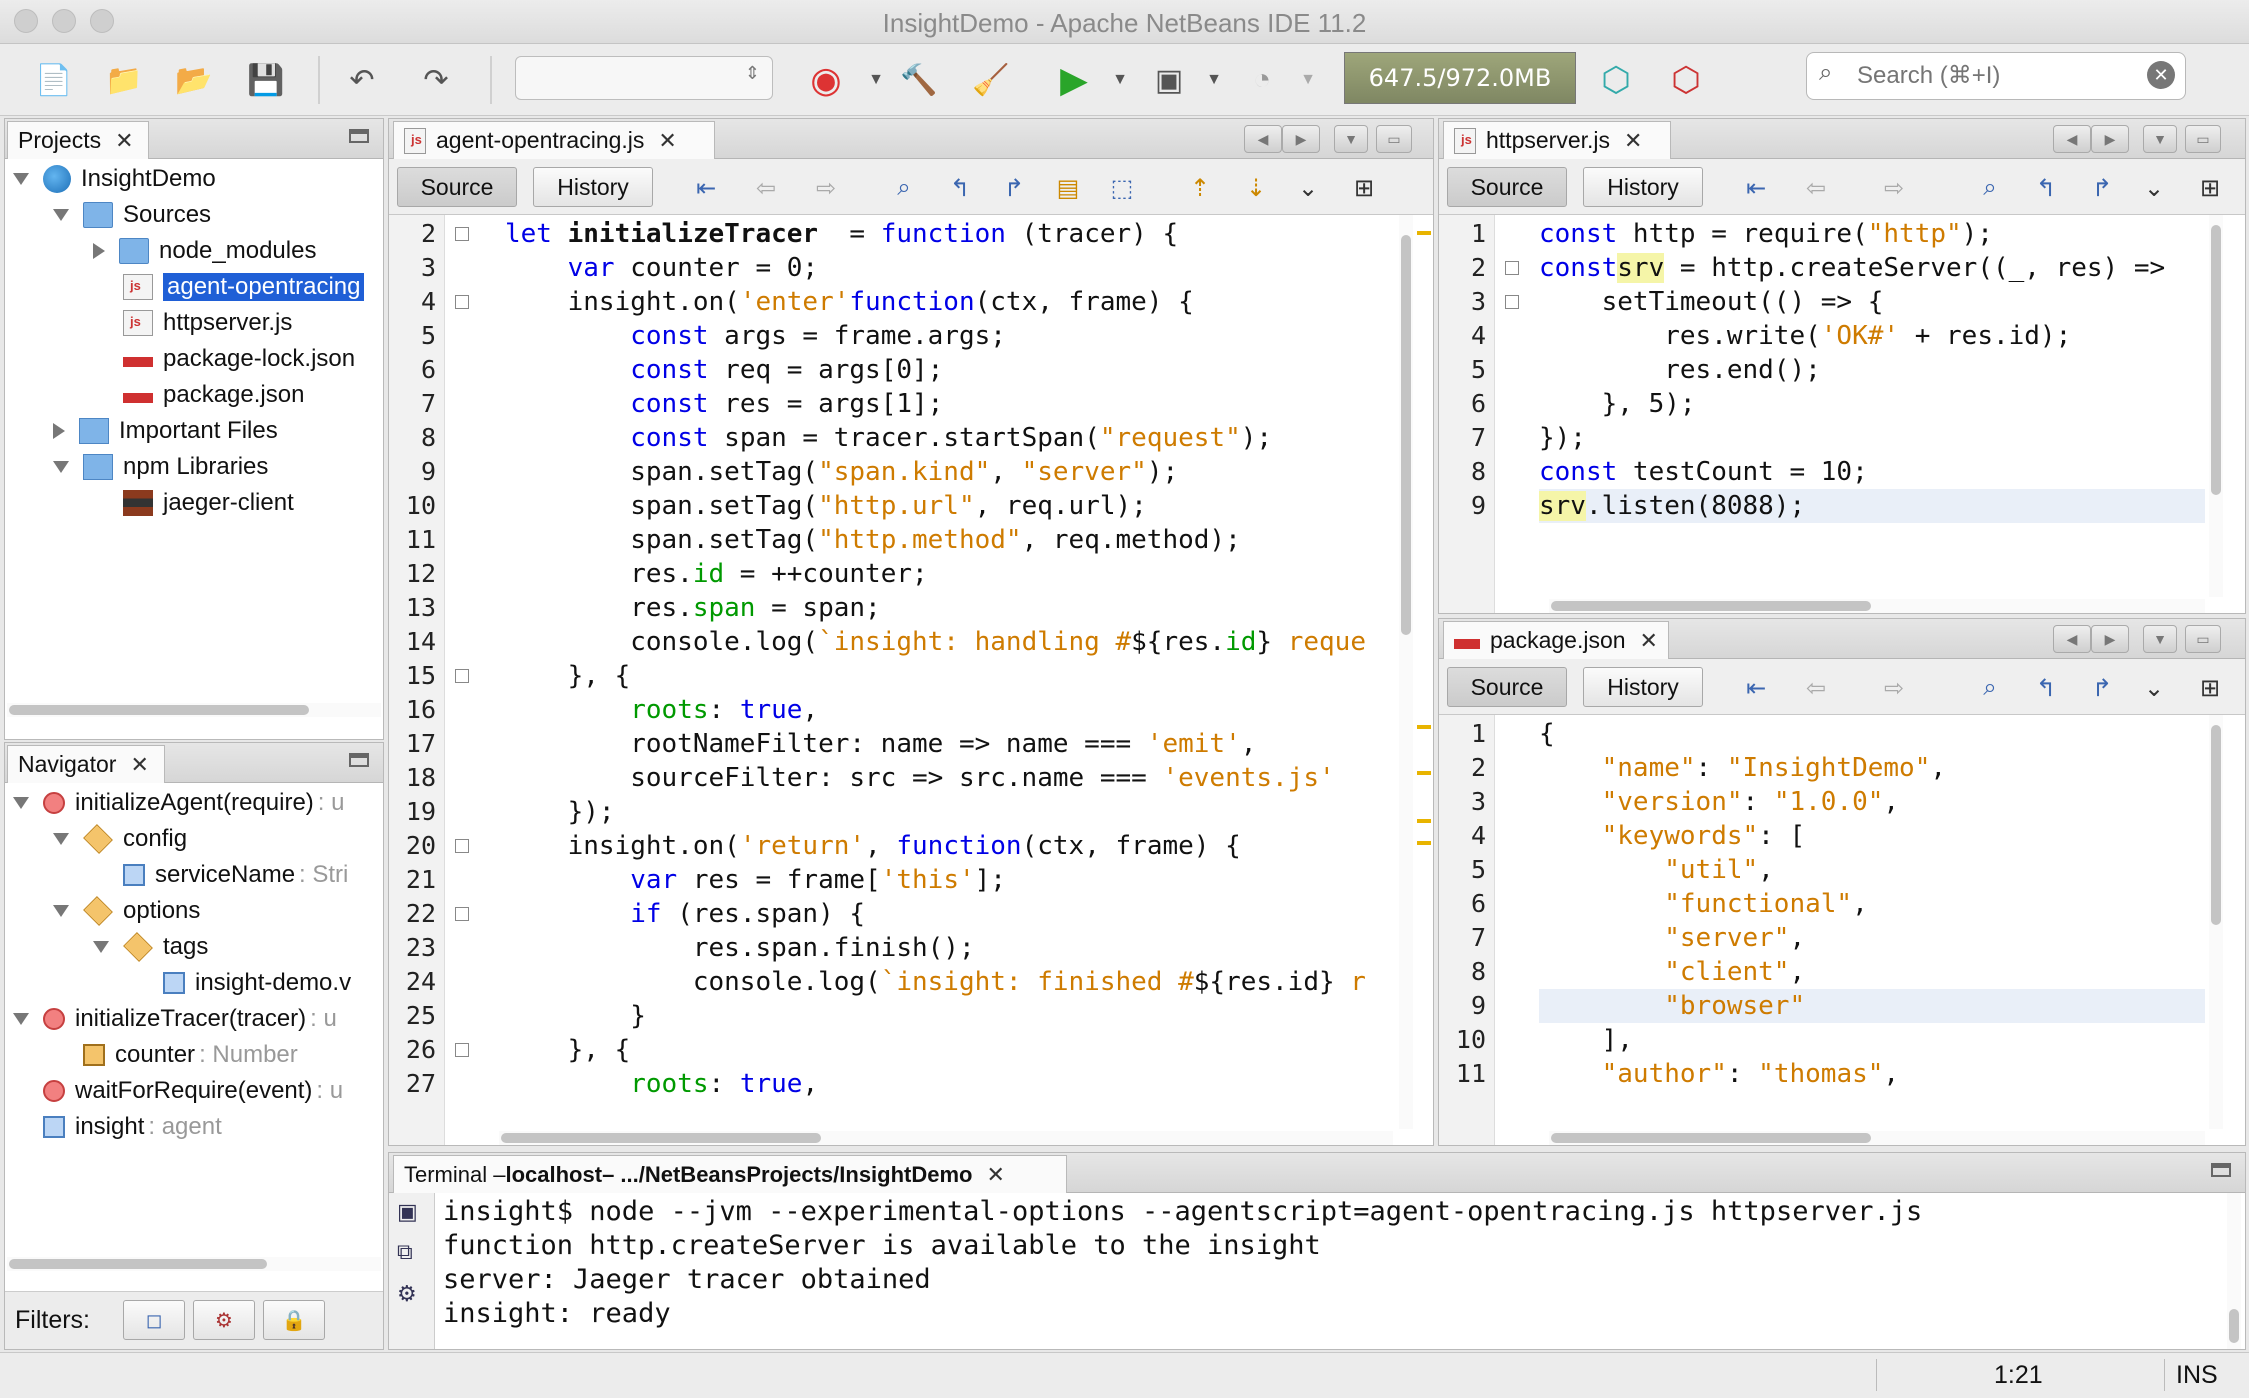 The image size is (2249, 1398). What do you see at coordinates (132, 215) in the screenshot?
I see `tree-item: Sources` at bounding box center [132, 215].